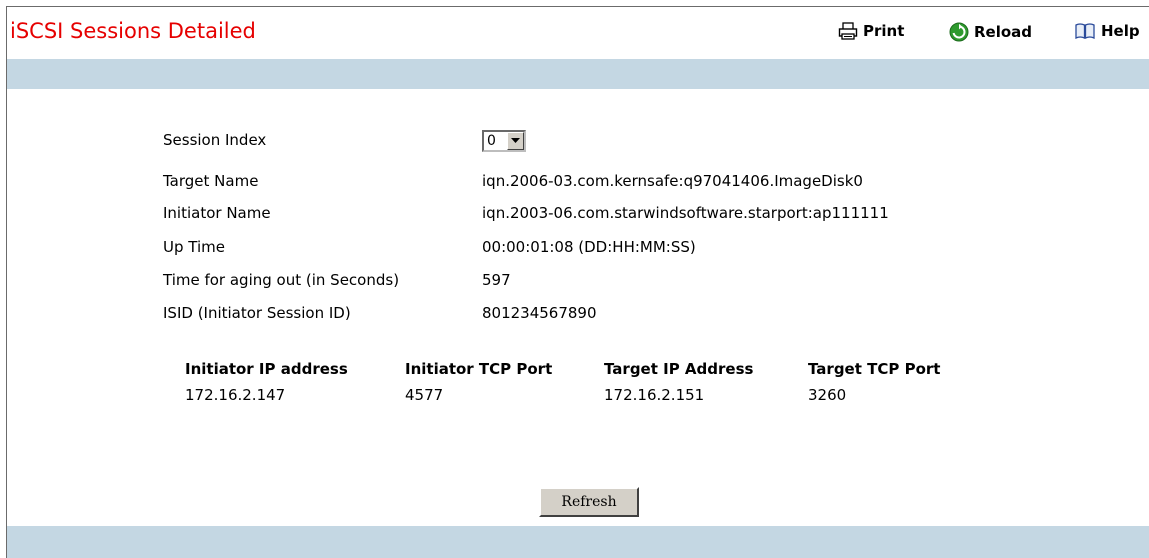 Image resolution: width=1149 pixels, height=558 pixels. What do you see at coordinates (235, 395) in the screenshot?
I see `cell-initiator-ip: 172.16.2.147` at bounding box center [235, 395].